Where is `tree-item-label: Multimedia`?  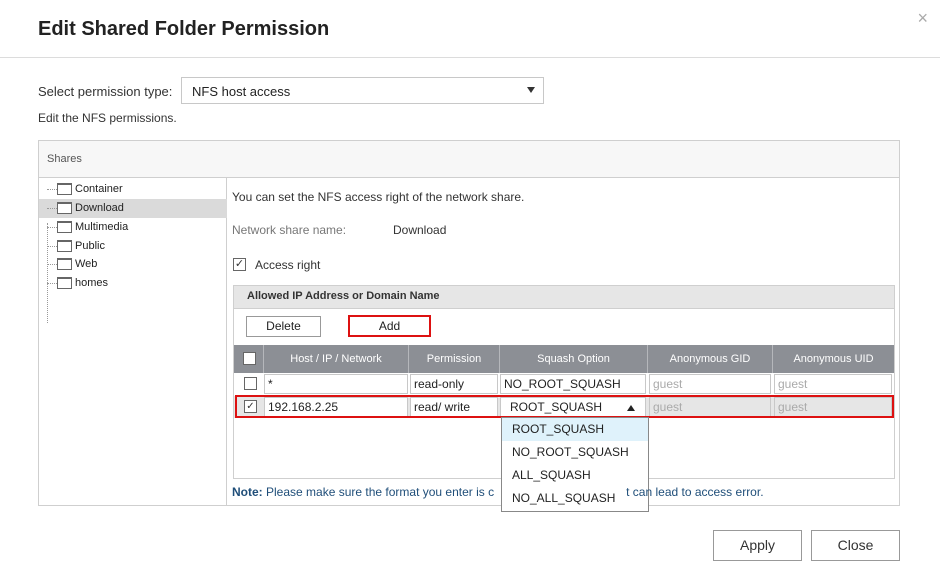
tree-item-label: Multimedia is located at coordinates (102, 227).